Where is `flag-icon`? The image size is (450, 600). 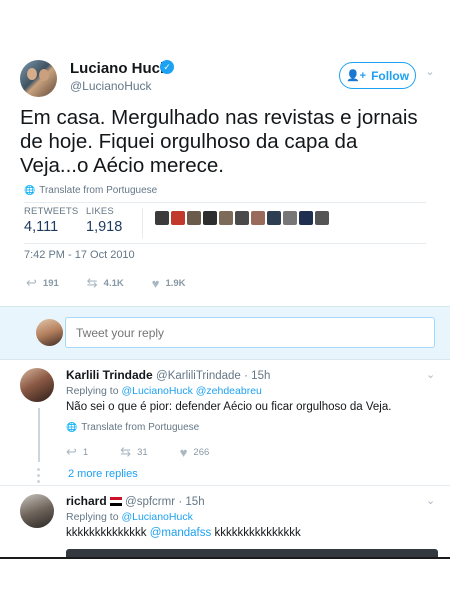
flag-icon is located at coordinates (115, 501).